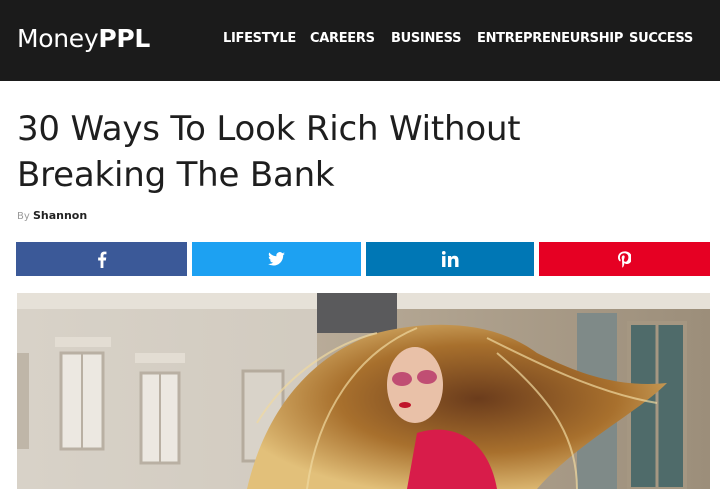 The height and width of the screenshot is (489, 720). I want to click on site-logo: MoneyPPL, so click(83, 38).